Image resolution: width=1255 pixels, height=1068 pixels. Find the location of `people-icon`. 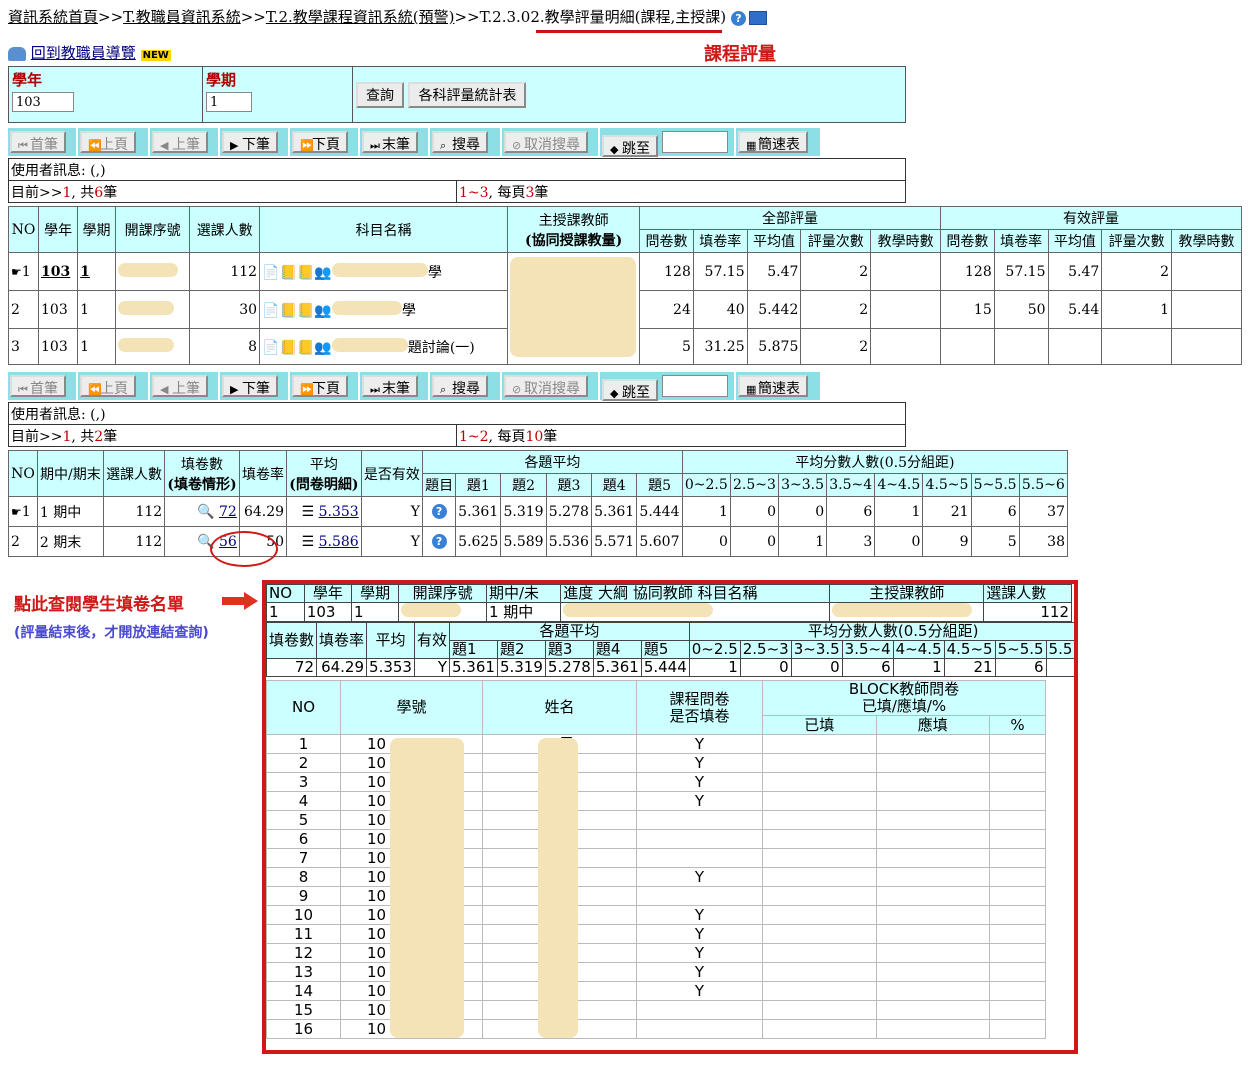

people-icon is located at coordinates (17, 54).